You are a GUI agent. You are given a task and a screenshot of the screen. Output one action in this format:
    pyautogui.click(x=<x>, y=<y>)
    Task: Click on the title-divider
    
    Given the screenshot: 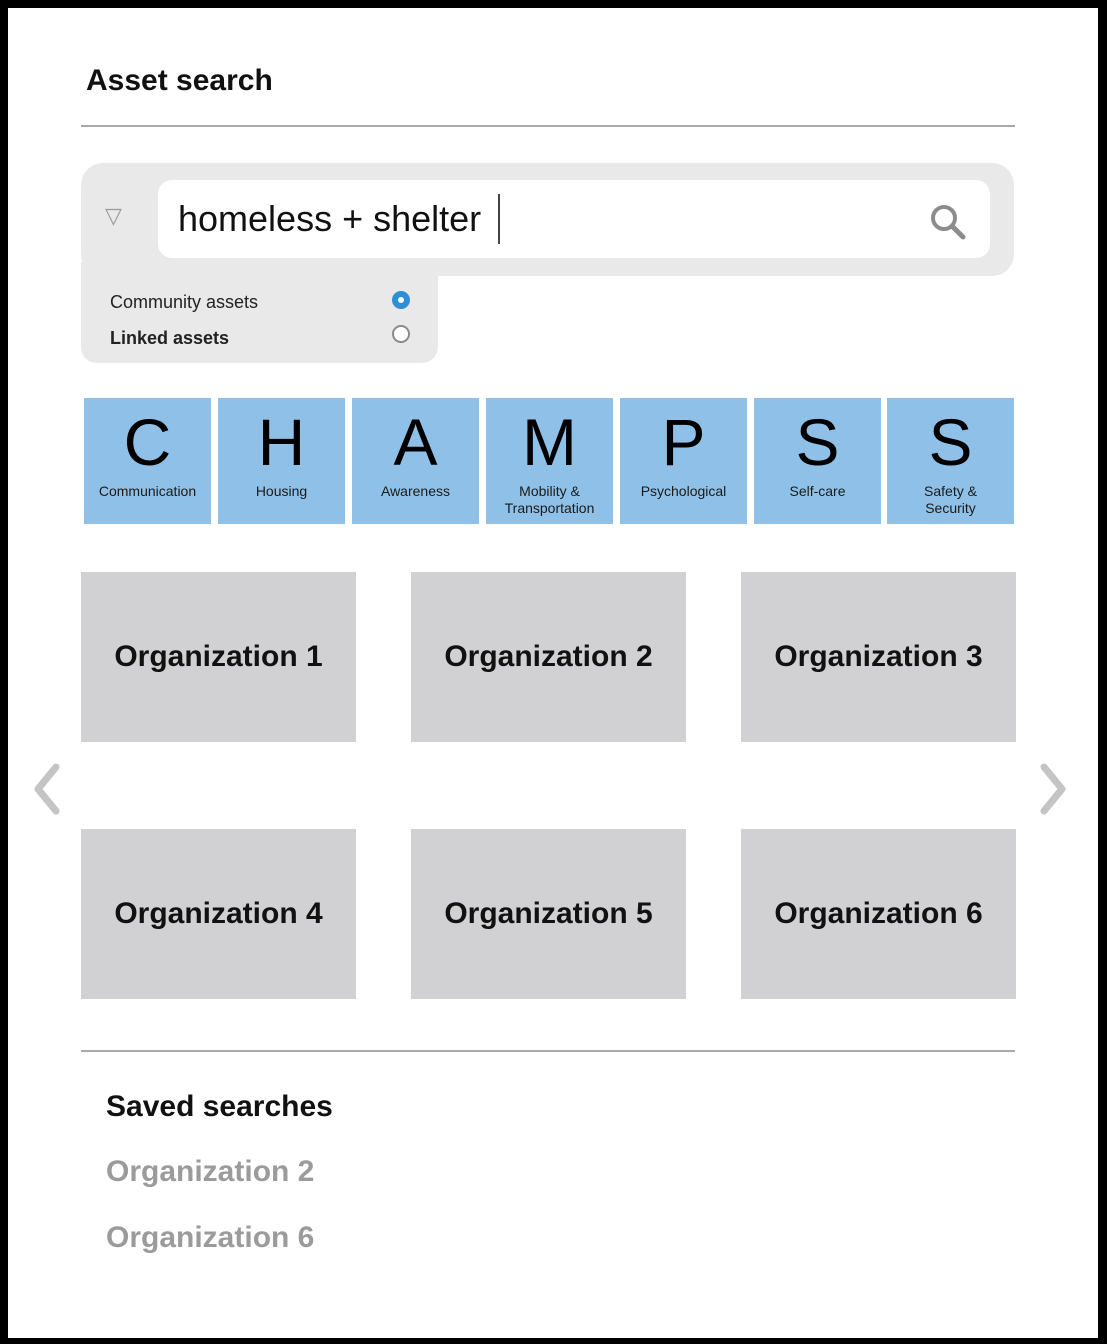 What is the action you would take?
    pyautogui.click(x=548, y=126)
    